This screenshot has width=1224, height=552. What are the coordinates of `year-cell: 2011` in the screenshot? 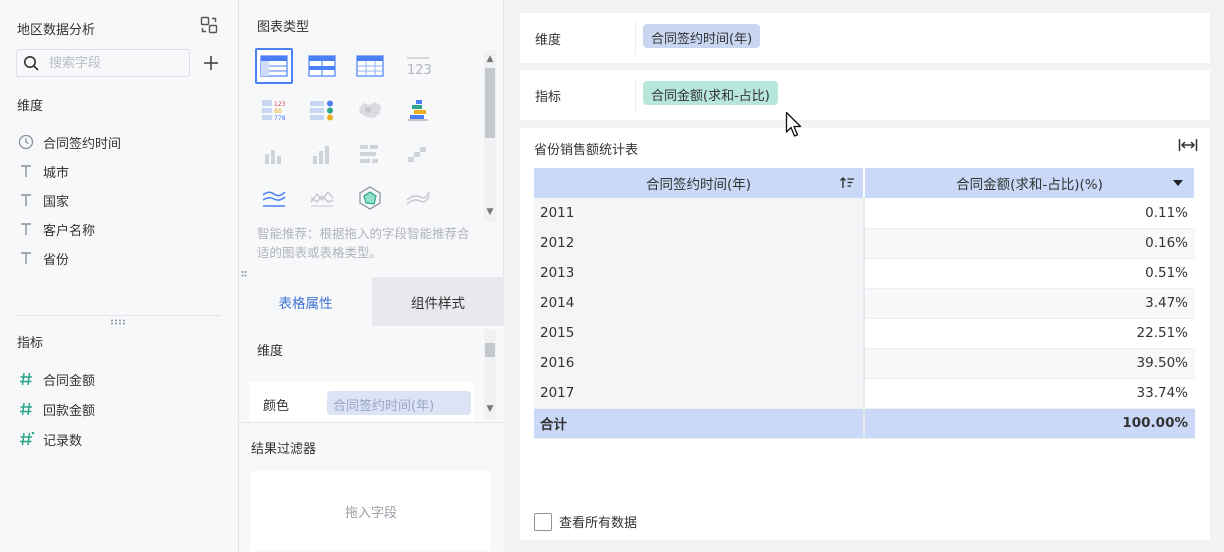 It's located at (699, 213).